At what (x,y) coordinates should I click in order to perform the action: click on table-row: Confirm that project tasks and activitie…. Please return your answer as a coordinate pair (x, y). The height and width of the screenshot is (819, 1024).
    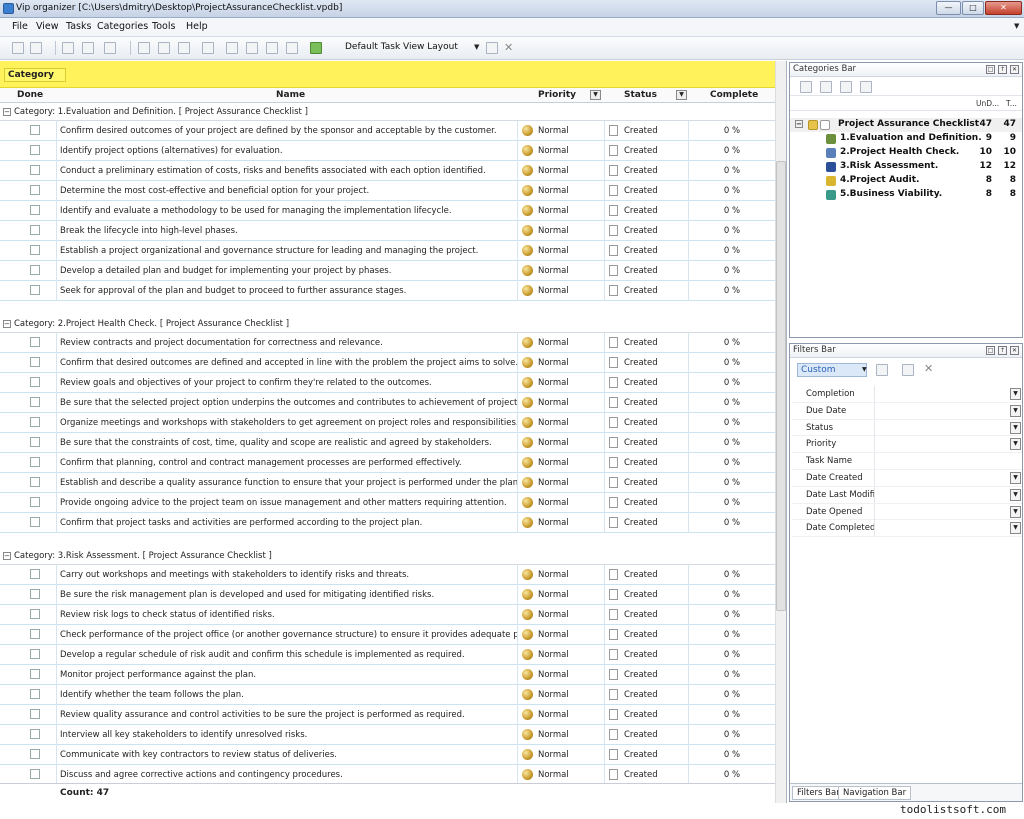
    Looking at the image, I should click on (387, 523).